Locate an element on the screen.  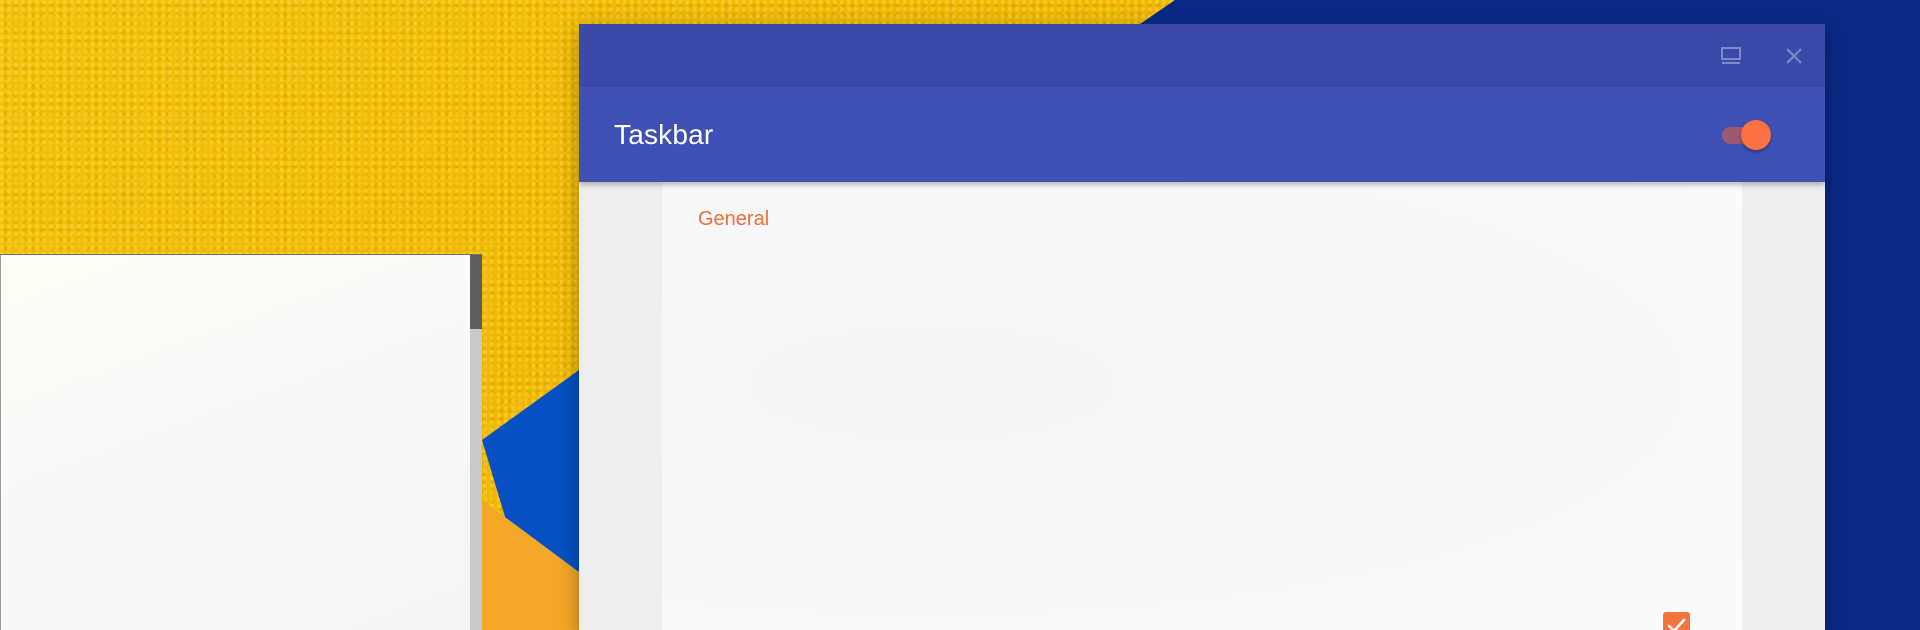
window-titlebar is located at coordinates (1202, 55).